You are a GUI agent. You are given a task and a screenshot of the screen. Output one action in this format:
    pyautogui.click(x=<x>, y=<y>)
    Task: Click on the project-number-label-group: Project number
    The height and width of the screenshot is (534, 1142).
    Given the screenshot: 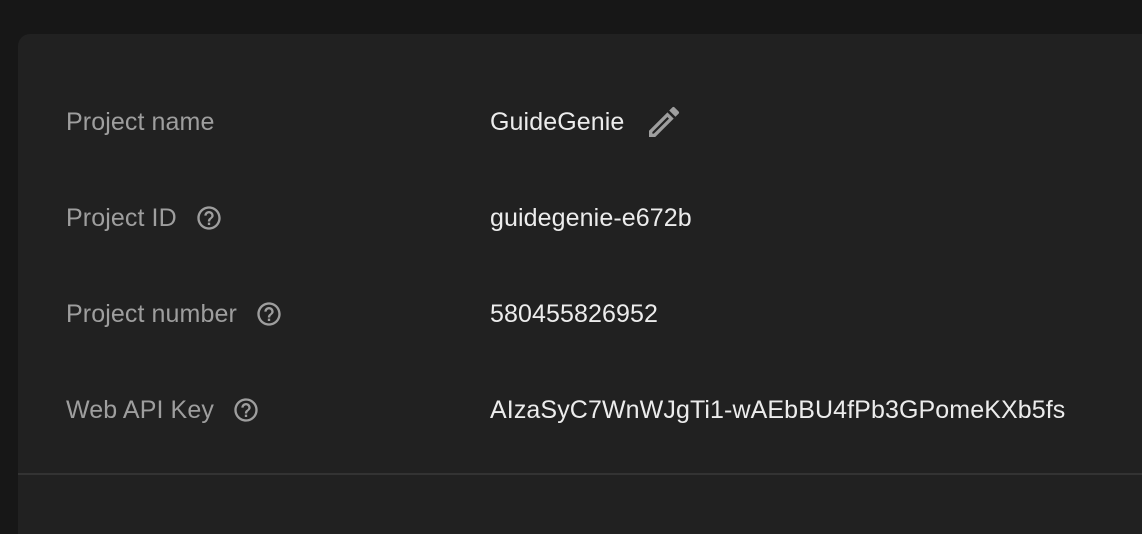 What is the action you would take?
    pyautogui.click(x=174, y=314)
    